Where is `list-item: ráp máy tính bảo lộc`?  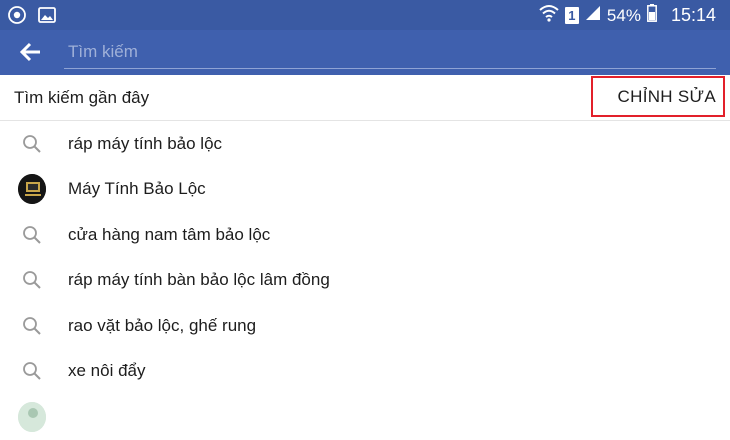 list-item: ráp máy tính bảo lộc is located at coordinates (365, 144).